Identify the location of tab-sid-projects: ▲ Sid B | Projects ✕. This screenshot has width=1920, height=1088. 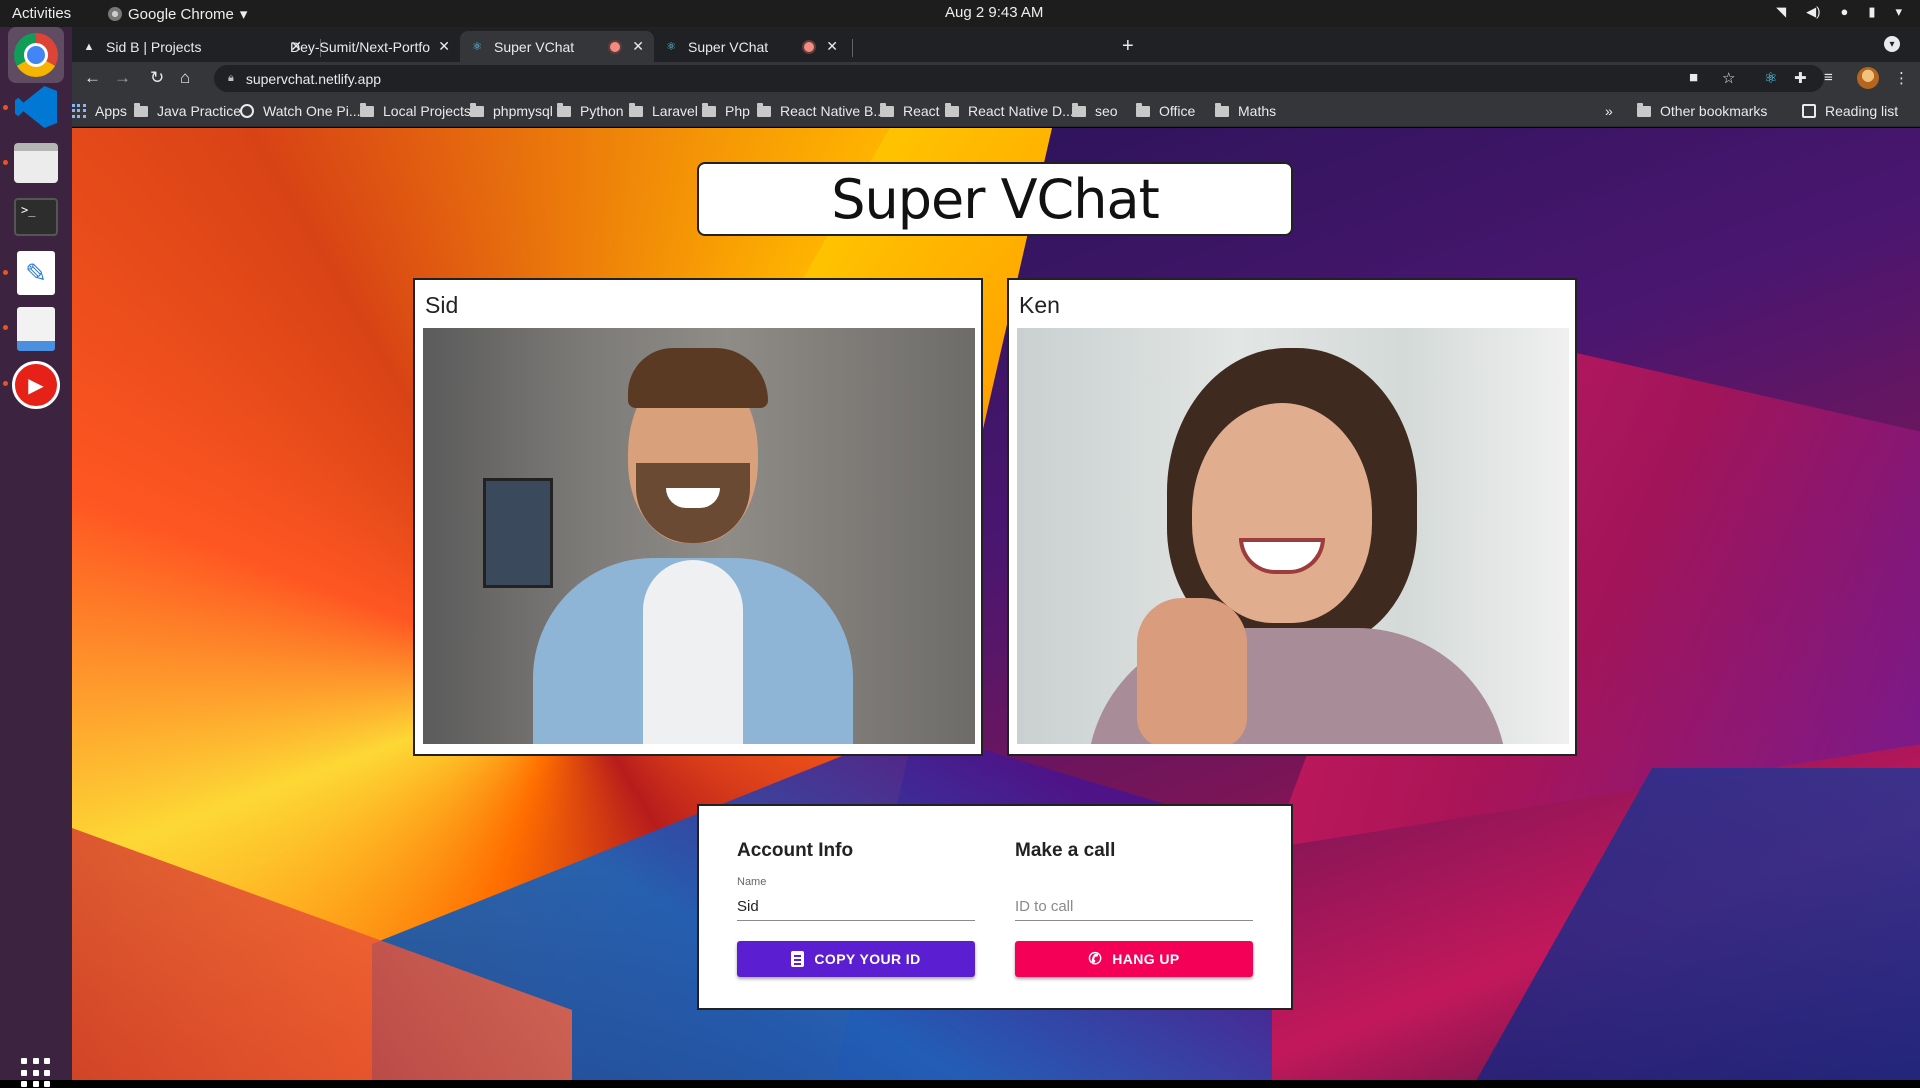
(192, 46).